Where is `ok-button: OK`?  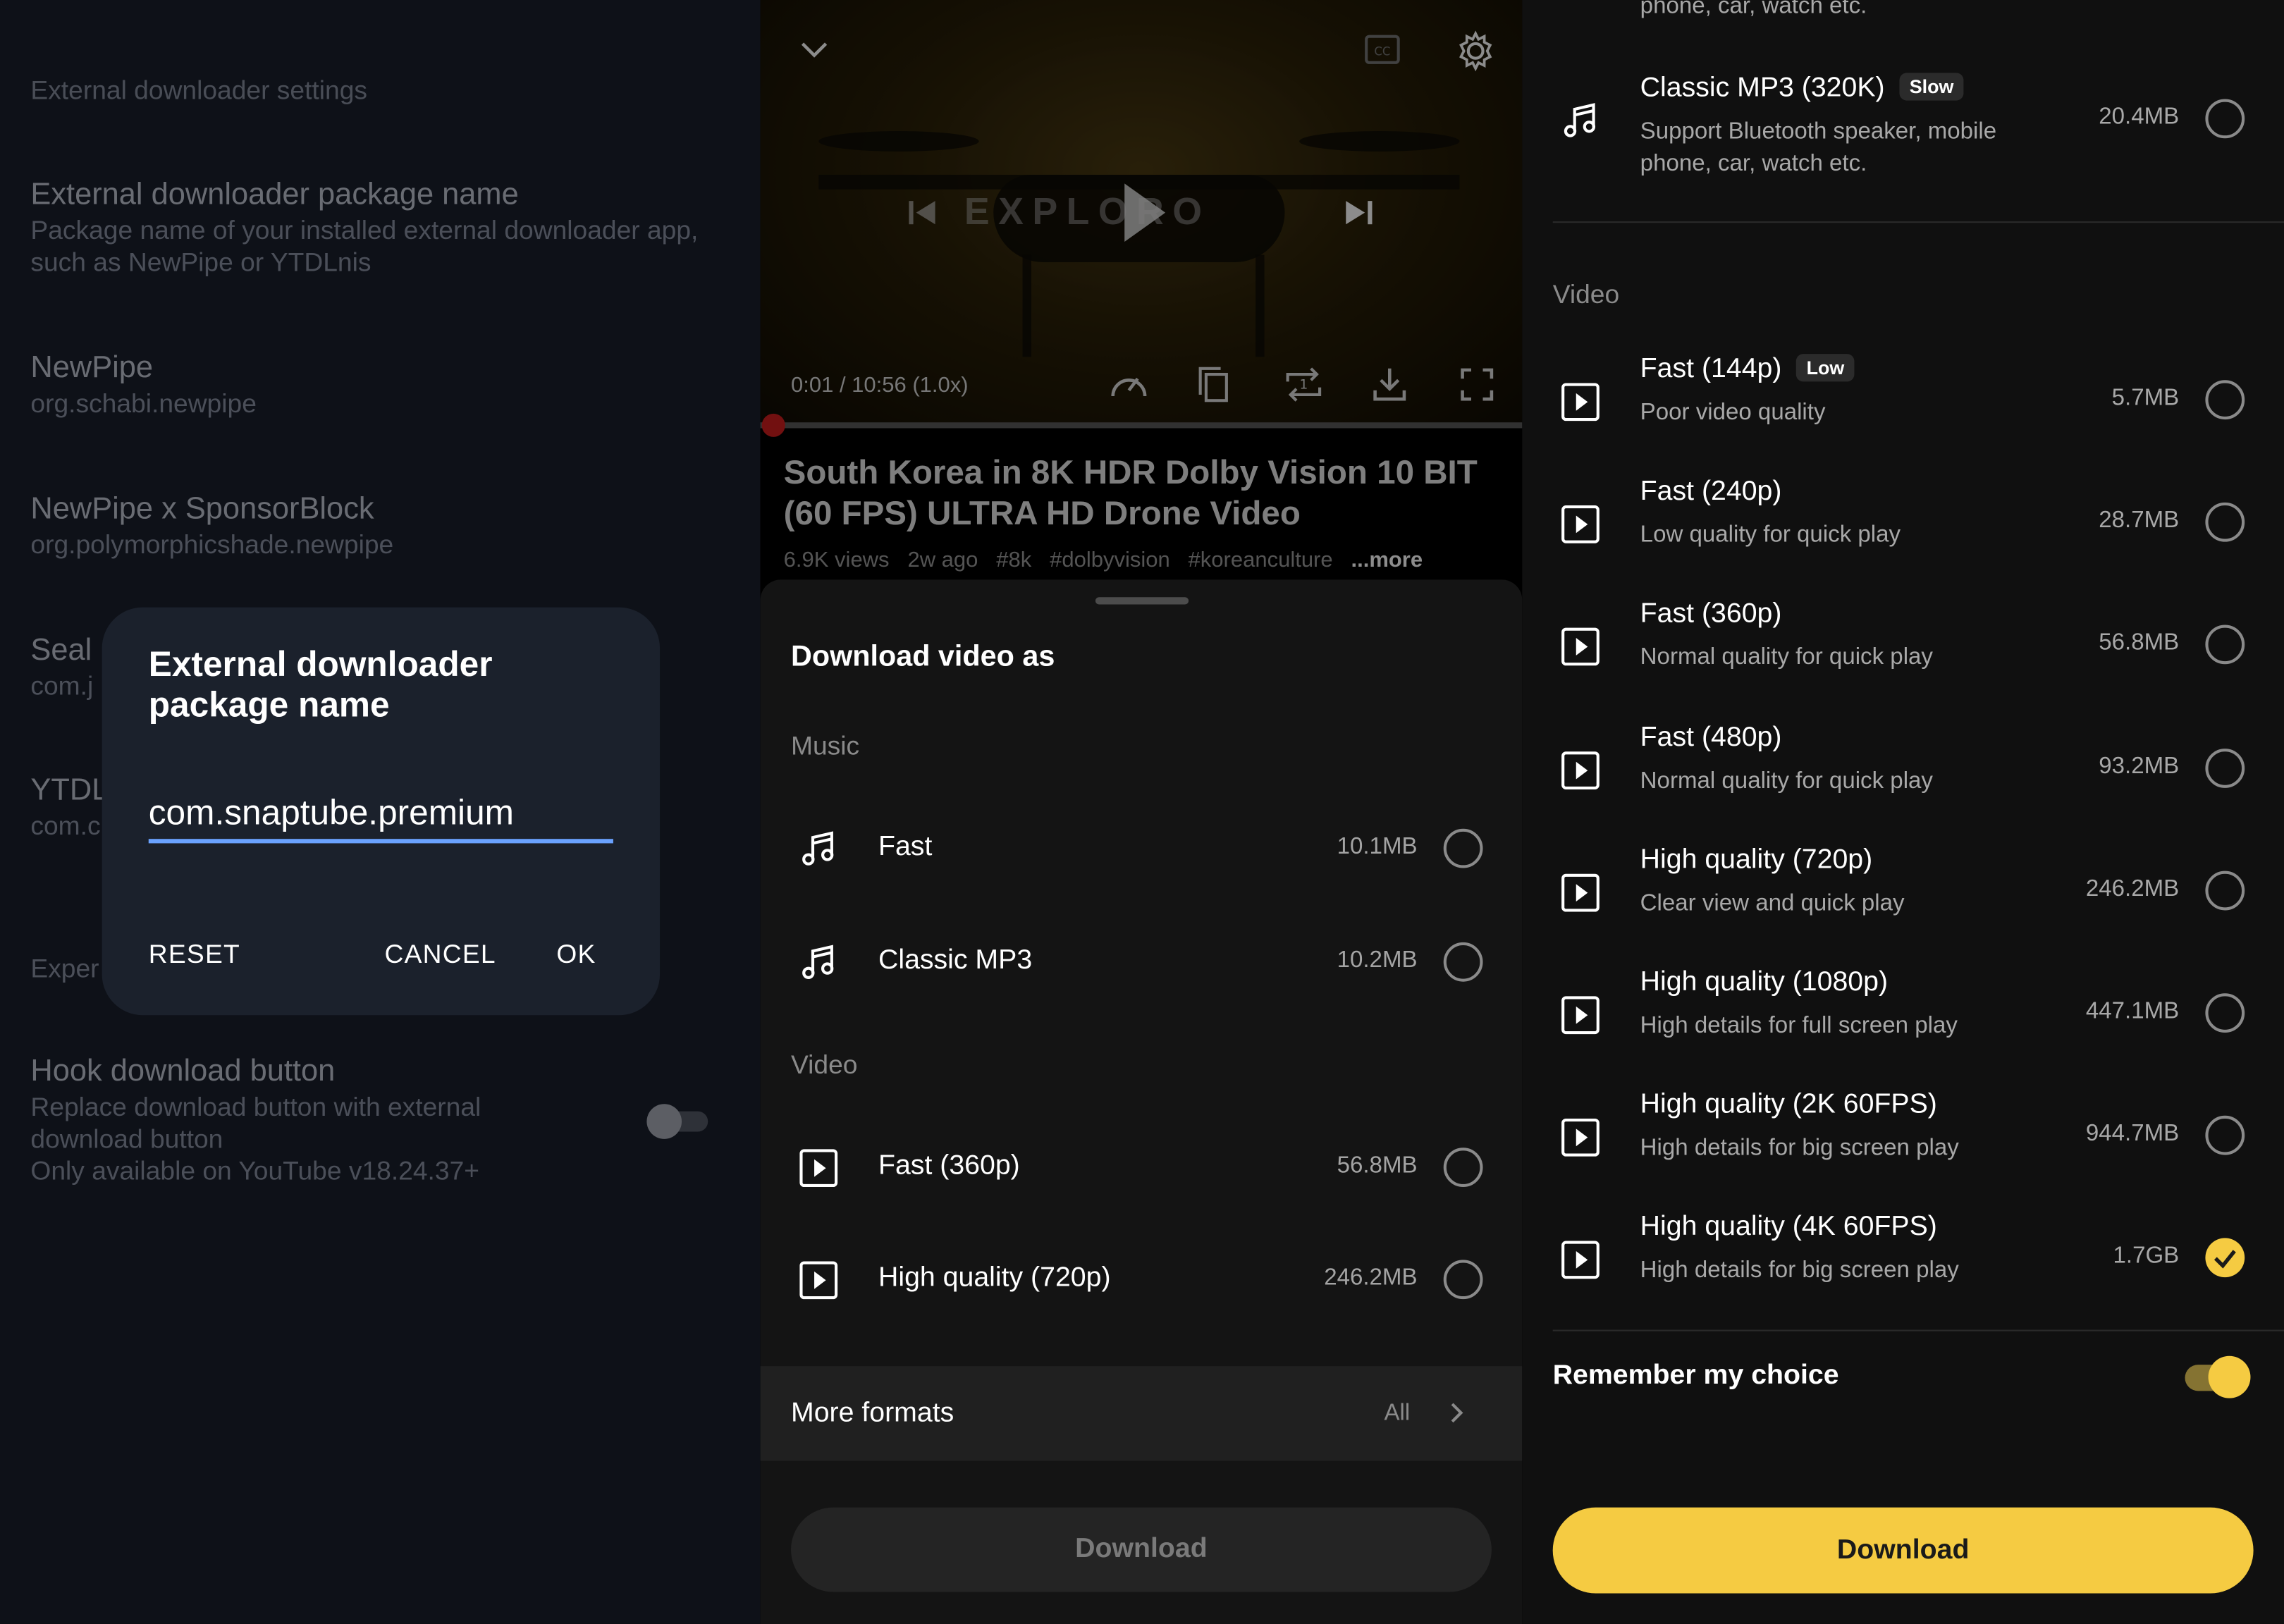
ok-button: OK is located at coordinates (576, 955).